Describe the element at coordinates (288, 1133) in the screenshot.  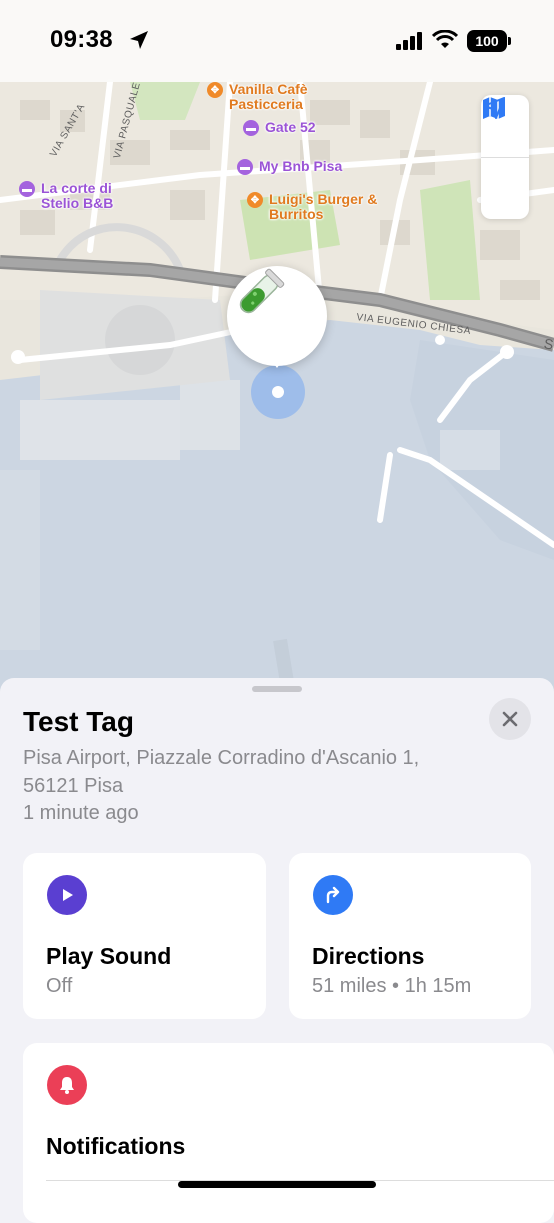
I see `notifications-card: Notifications` at that location.